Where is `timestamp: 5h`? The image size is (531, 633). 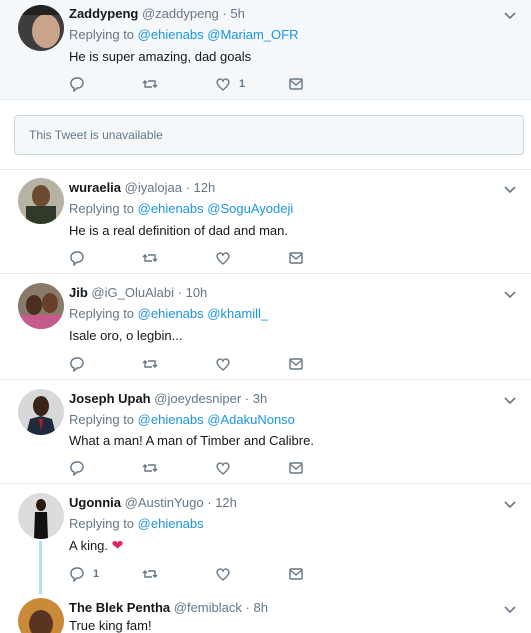
timestamp: 5h is located at coordinates (237, 13).